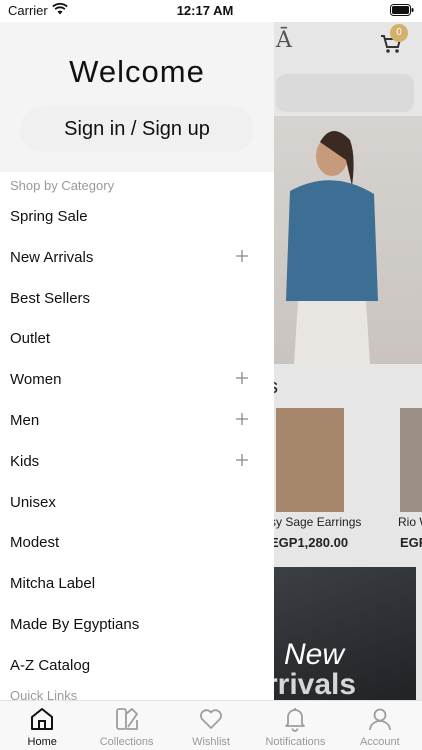 Image resolution: width=422 pixels, height=750 pixels. Describe the element at coordinates (137, 584) in the screenshot. I see `menu-item-mitcha-label: Mitcha Label` at that location.